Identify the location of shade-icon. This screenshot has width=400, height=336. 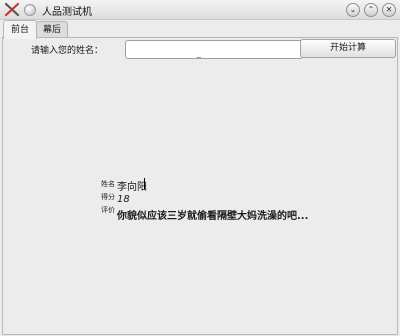
(30, 10).